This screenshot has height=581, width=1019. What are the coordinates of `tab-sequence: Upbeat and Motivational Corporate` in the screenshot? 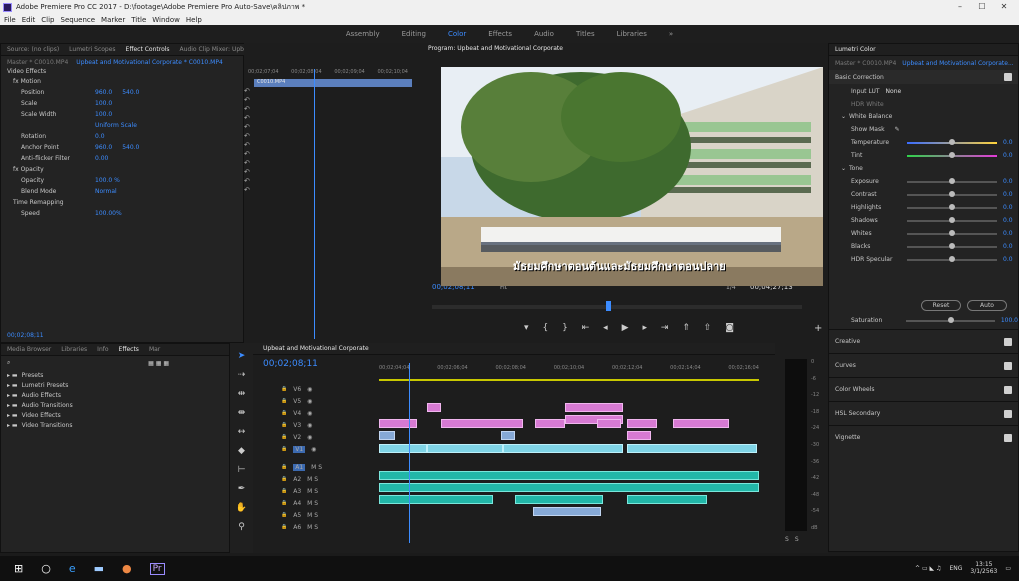 It's located at (316, 348).